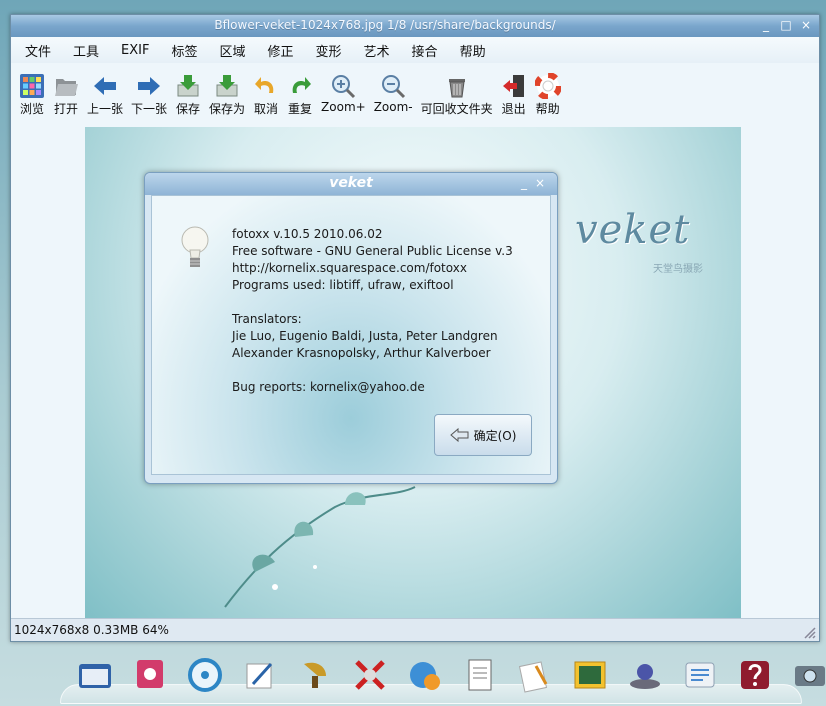  Describe the element at coordinates (425, 675) in the screenshot. I see `web-browser-icon` at that location.